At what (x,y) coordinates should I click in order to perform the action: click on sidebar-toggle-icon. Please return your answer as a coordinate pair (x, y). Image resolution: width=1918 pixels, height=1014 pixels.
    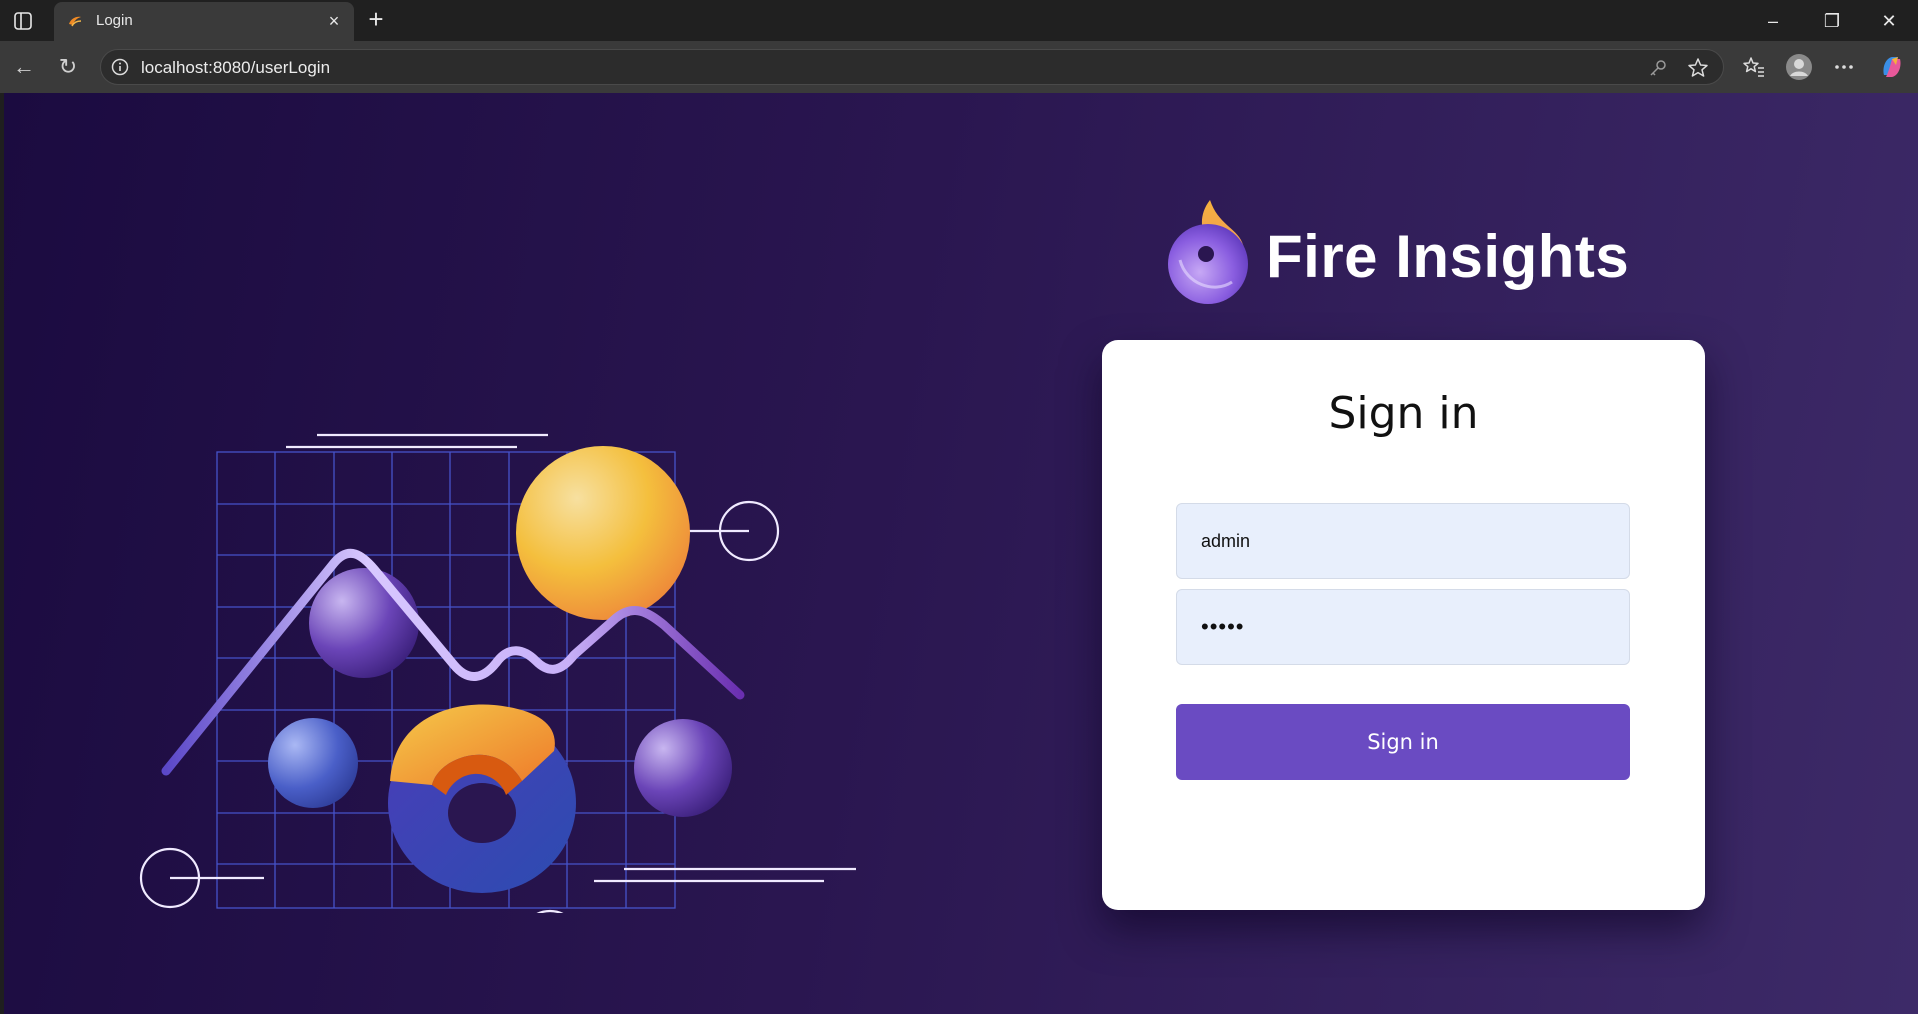
    Looking at the image, I should click on (23, 21).